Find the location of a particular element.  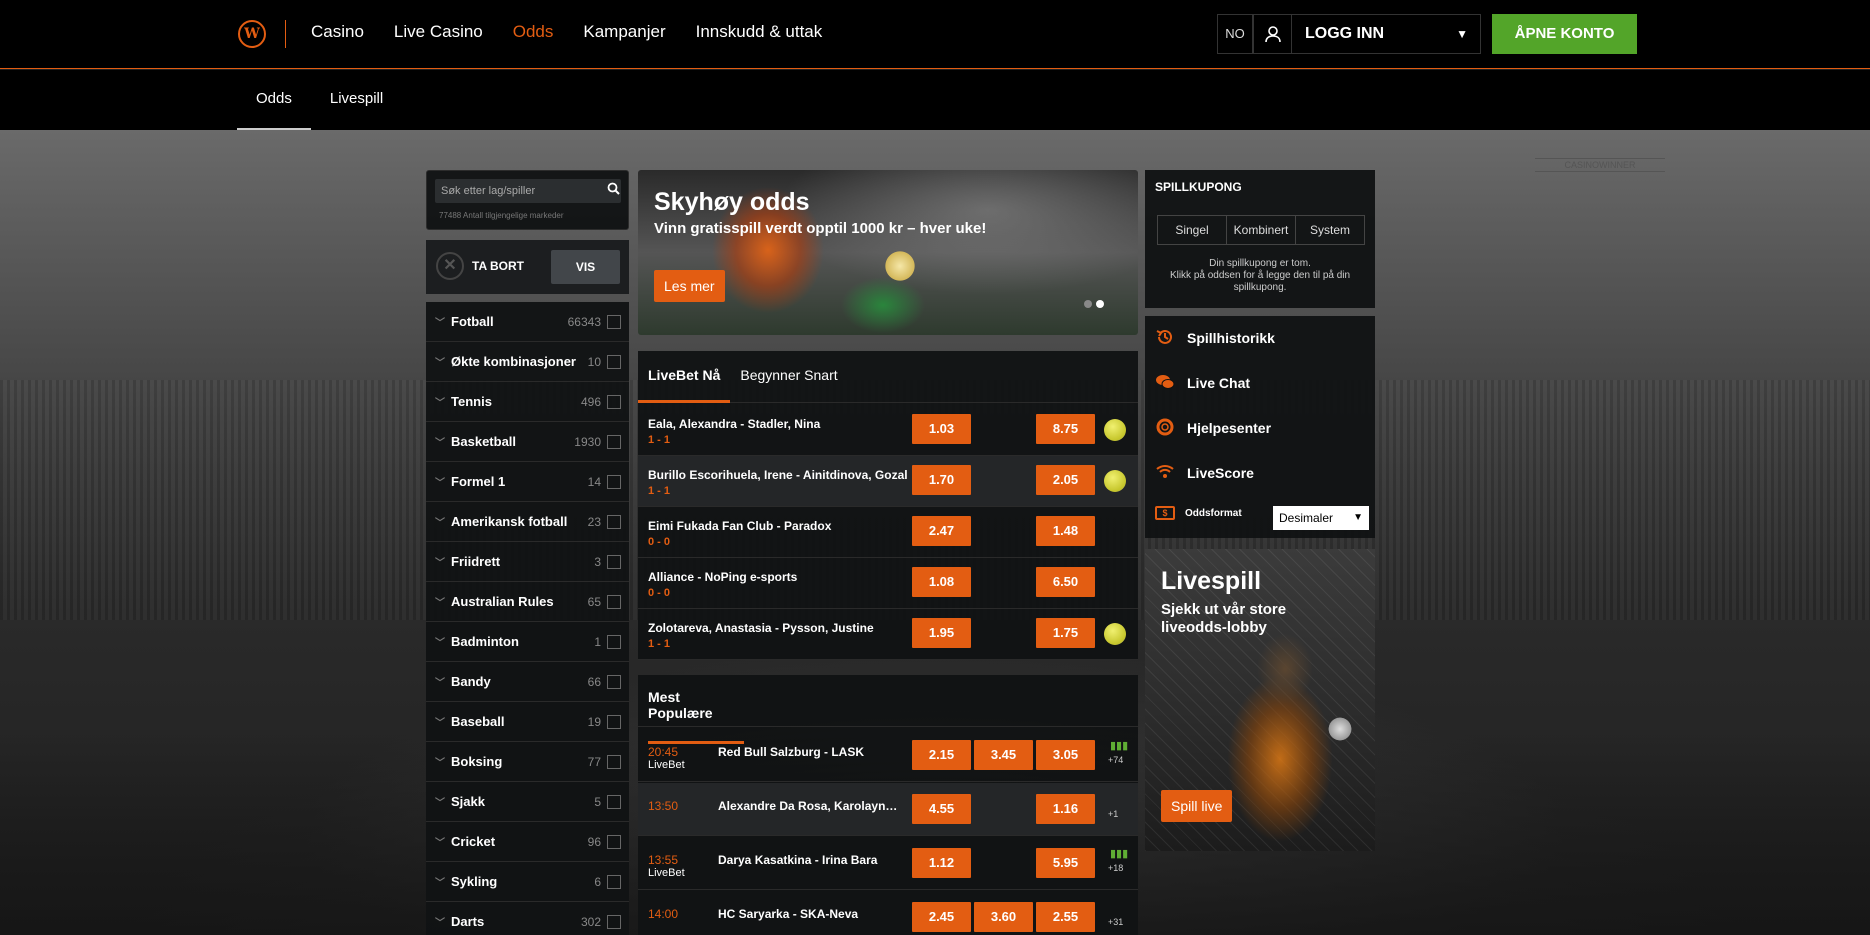

sport-item: ﹀ Darts 302 is located at coordinates (527, 918).